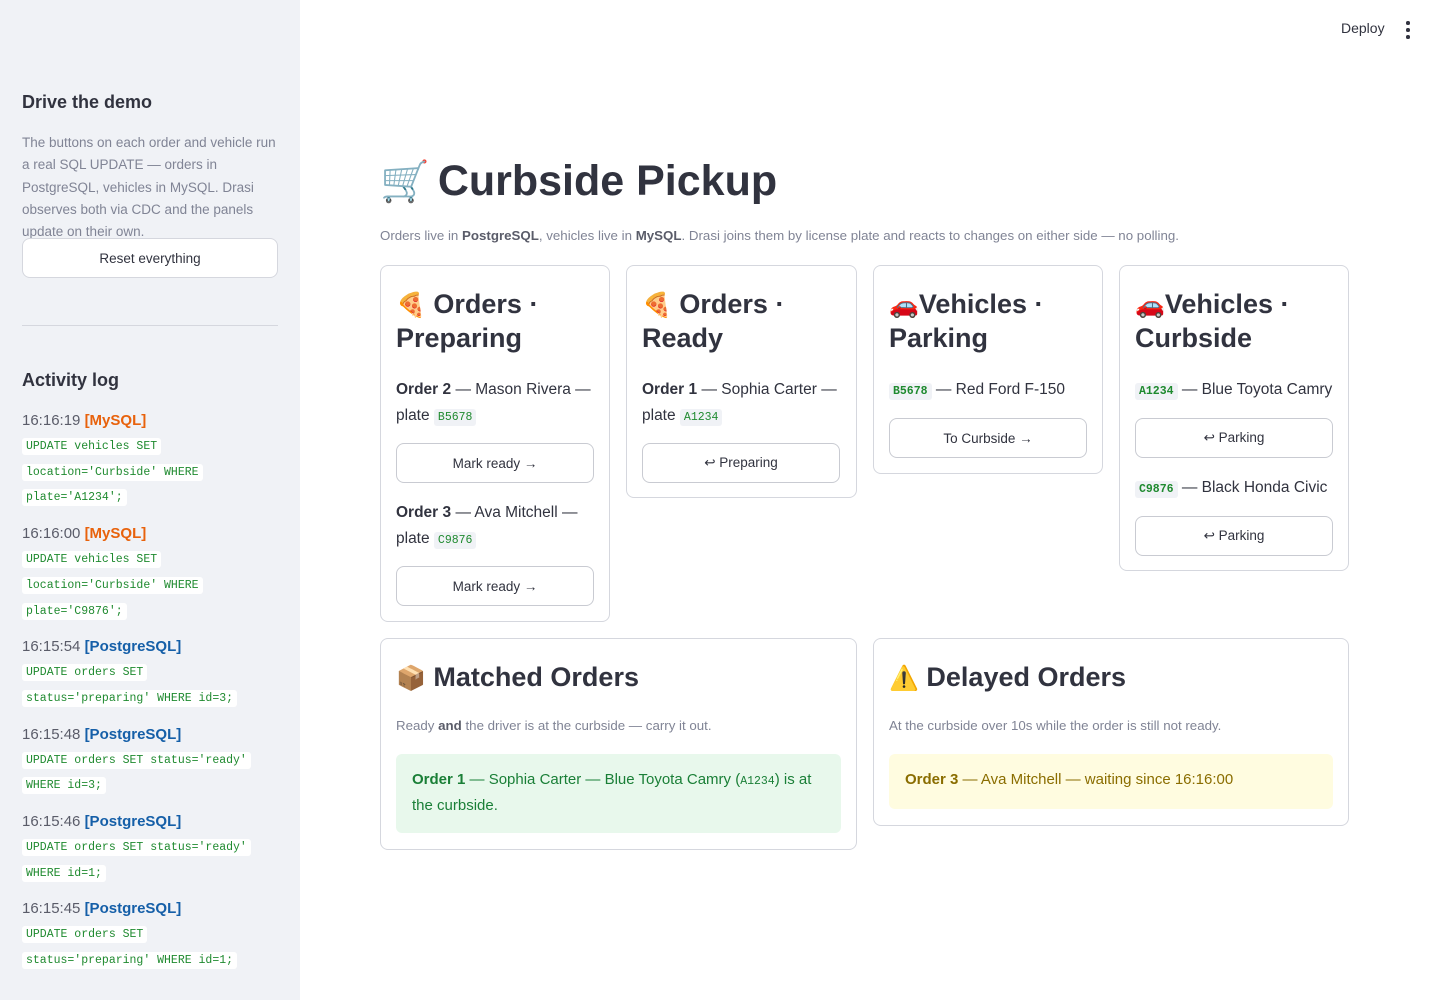  I want to click on panel-title-text: Delayed Orders, so click(1026, 677).